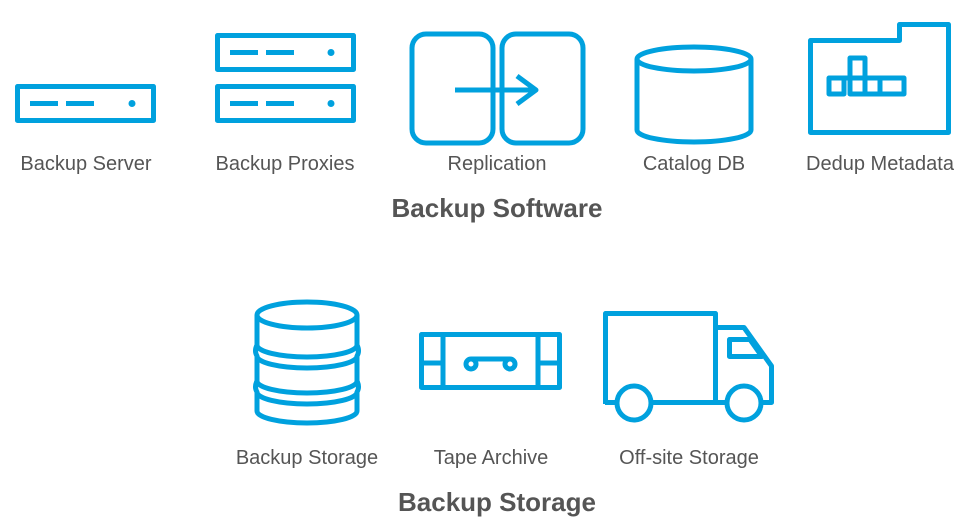  What do you see at coordinates (285, 78) in the screenshot?
I see `server-stack-icon` at bounding box center [285, 78].